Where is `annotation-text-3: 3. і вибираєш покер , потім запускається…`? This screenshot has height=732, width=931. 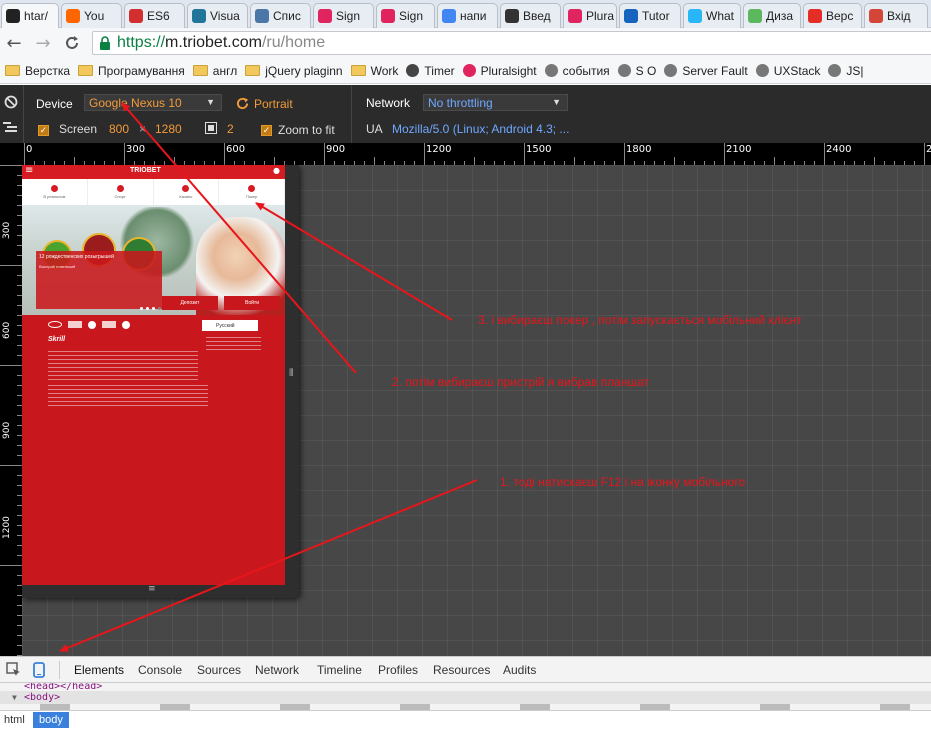
annotation-text-3: 3. і вибираєш покер , потім запускається… is located at coordinates (640, 320).